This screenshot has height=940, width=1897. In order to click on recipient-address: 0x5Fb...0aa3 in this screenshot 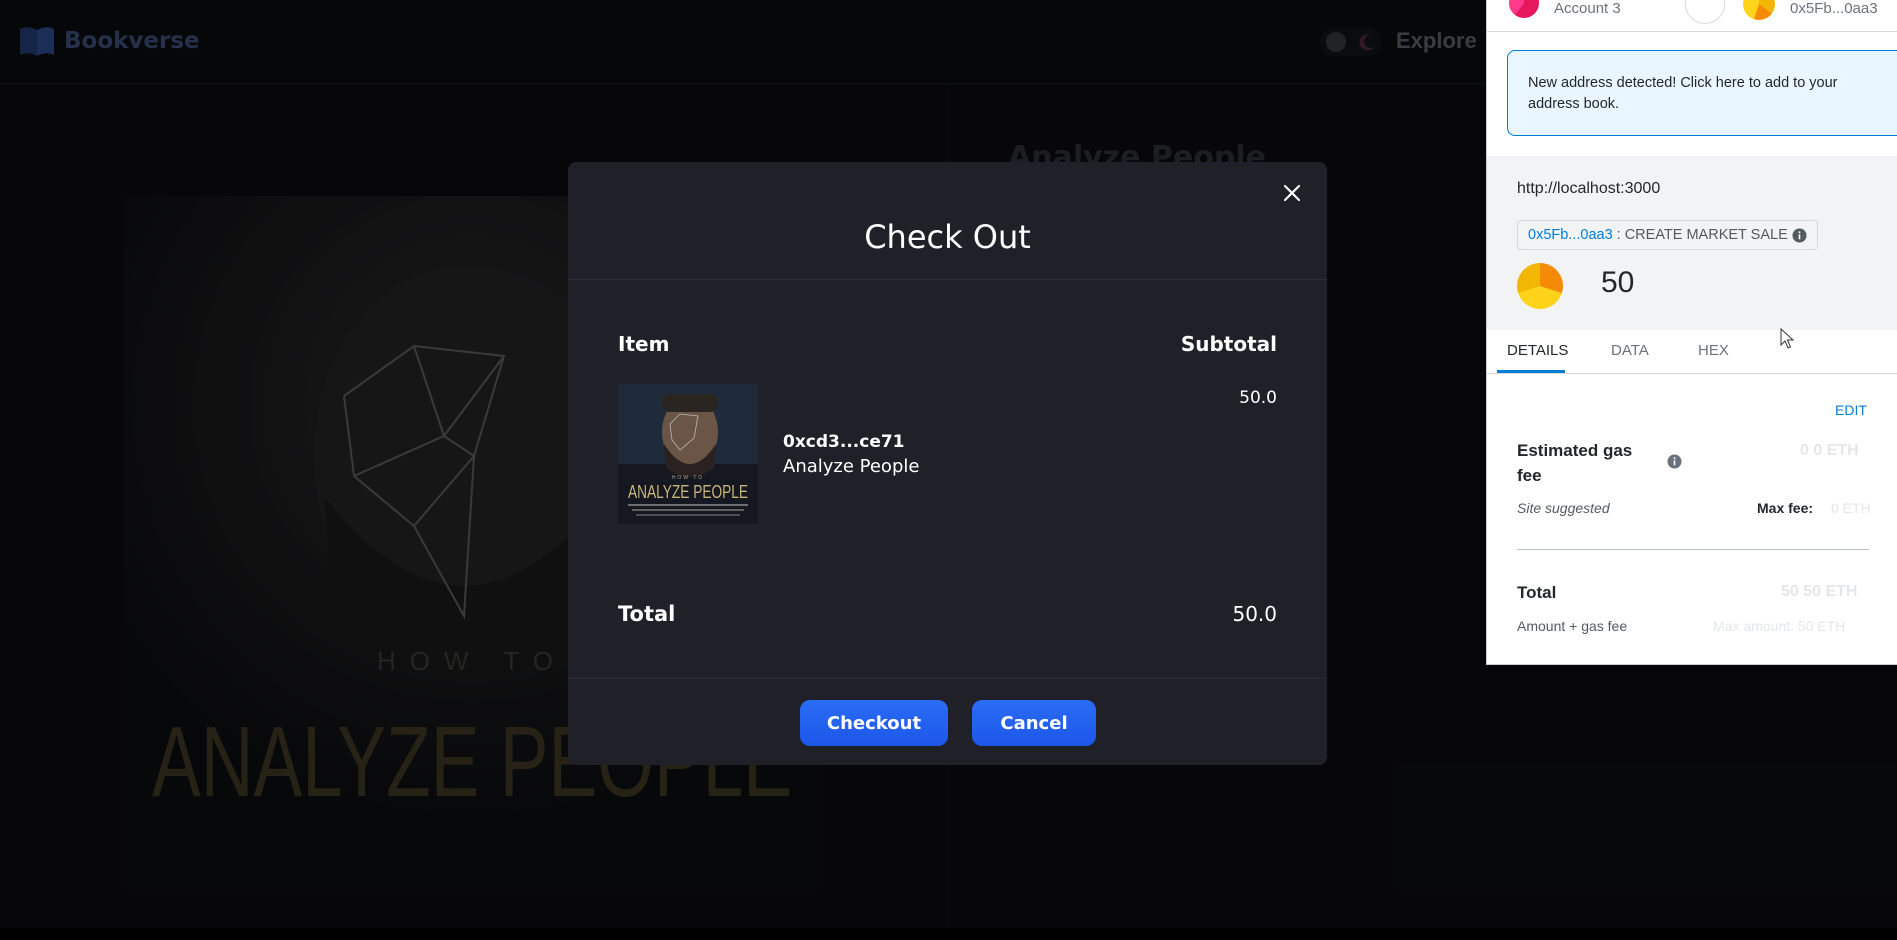, I will do `click(1834, 8)`.